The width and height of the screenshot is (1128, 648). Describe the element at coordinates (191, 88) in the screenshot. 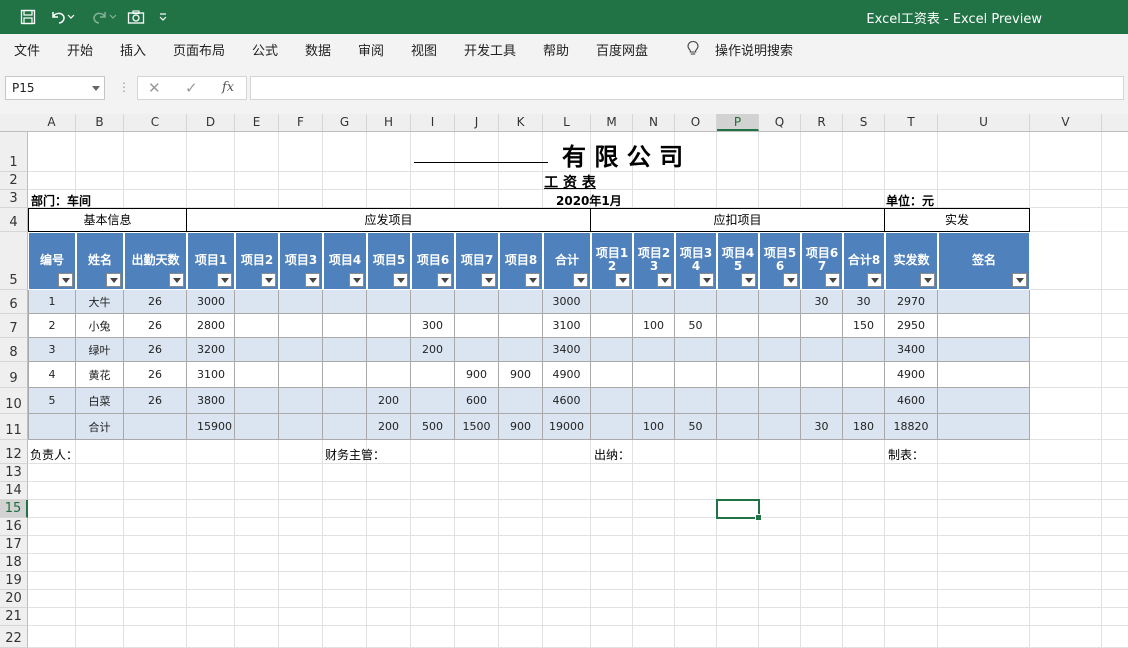

I see `enter-icon: ✓` at that location.